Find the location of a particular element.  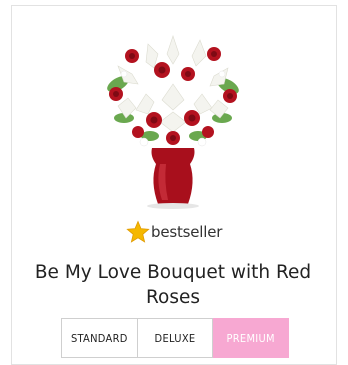

option-premium-button: PREMIUM is located at coordinates (251, 338).